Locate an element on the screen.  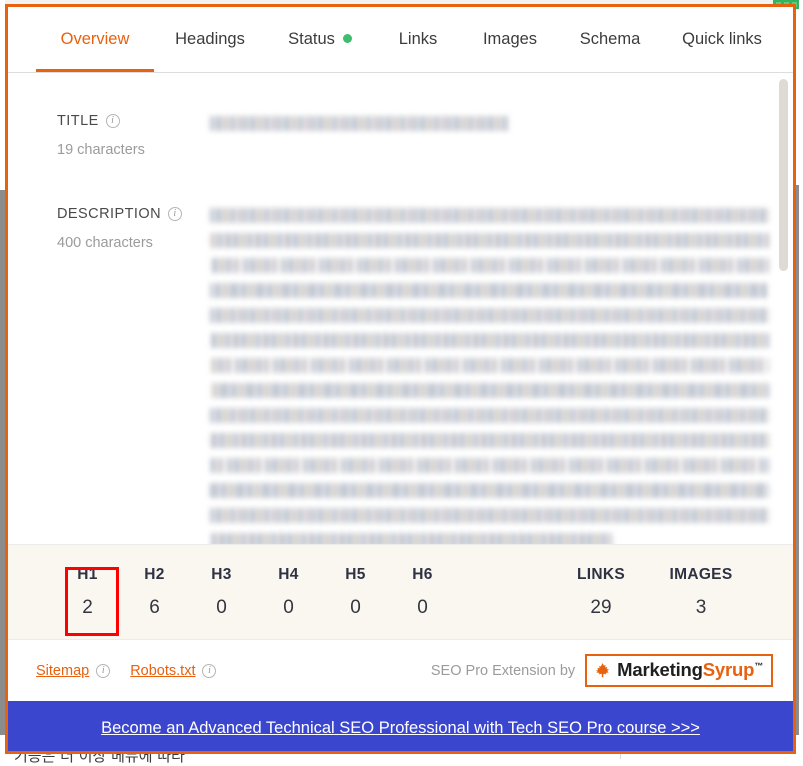
status-ok-dot-icon is located at coordinates (347, 38).